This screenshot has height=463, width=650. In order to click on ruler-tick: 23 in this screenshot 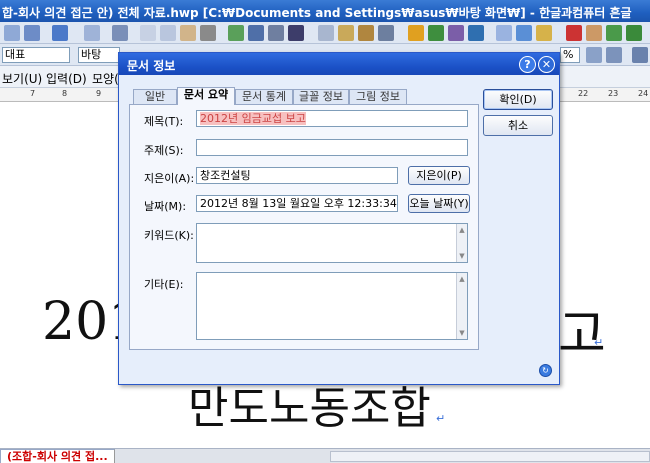, I will do `click(613, 93)`.